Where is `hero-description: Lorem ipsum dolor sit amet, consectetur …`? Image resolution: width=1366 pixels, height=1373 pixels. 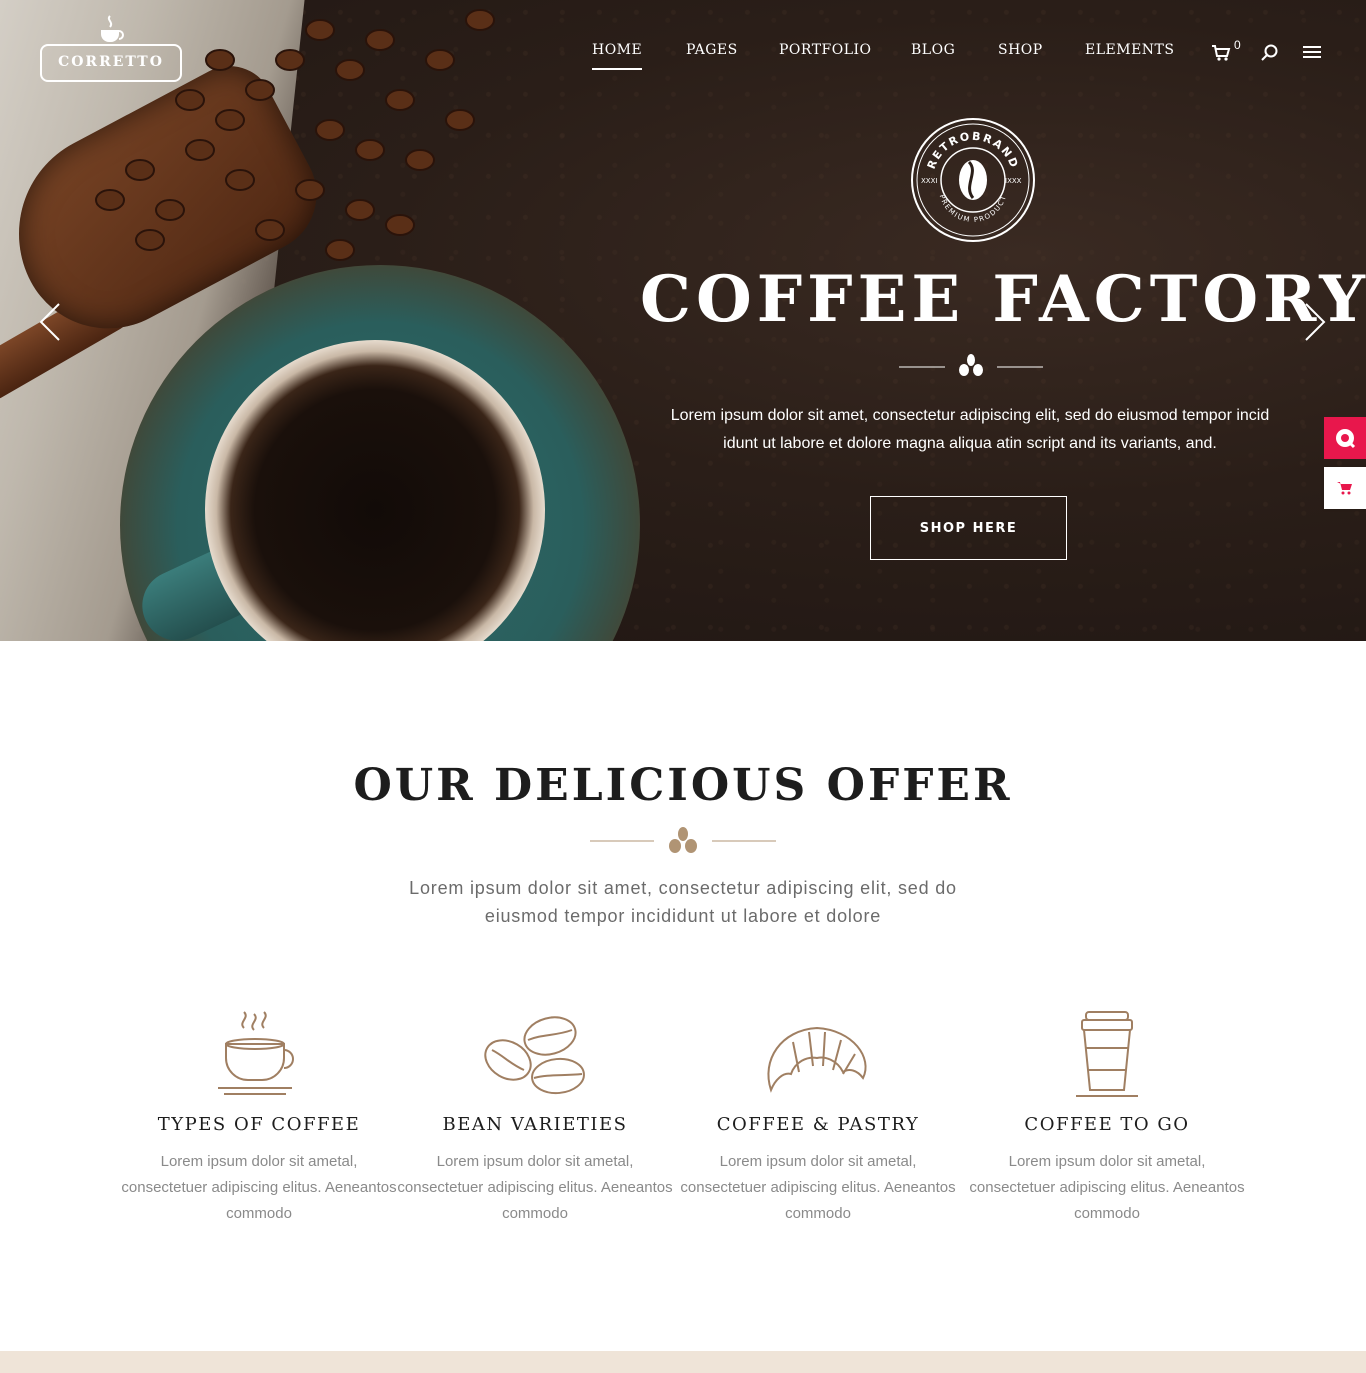
hero-description: Lorem ipsum dolor sit amet, consectetur … is located at coordinates (970, 429).